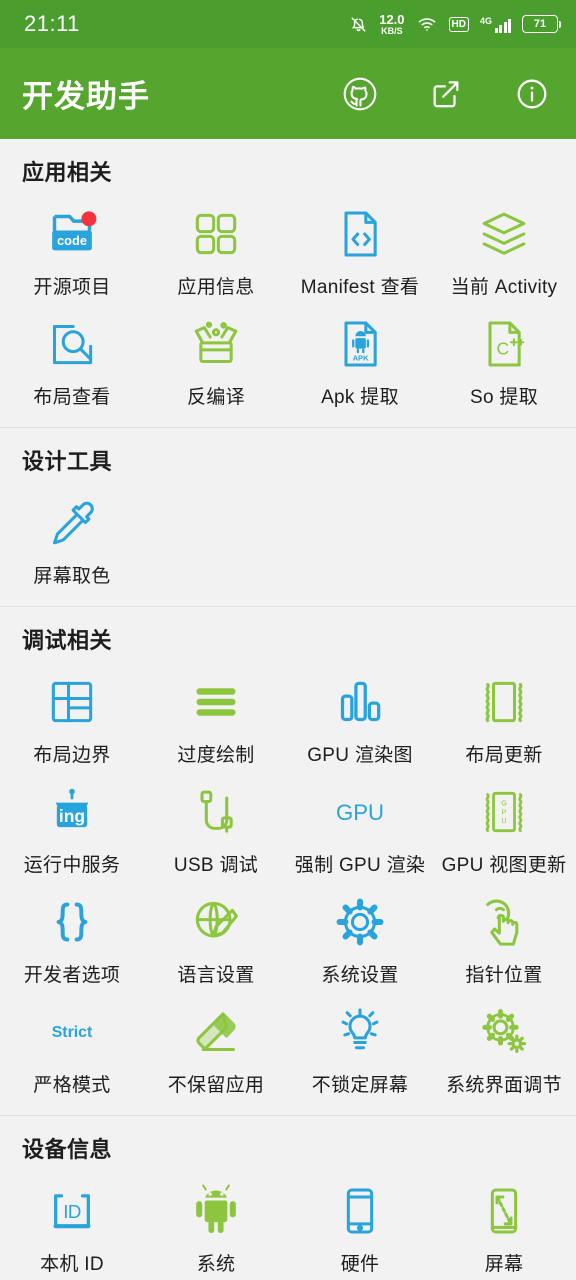  Describe the element at coordinates (72, 234) in the screenshot. I see `code-folder-icon: code` at that location.